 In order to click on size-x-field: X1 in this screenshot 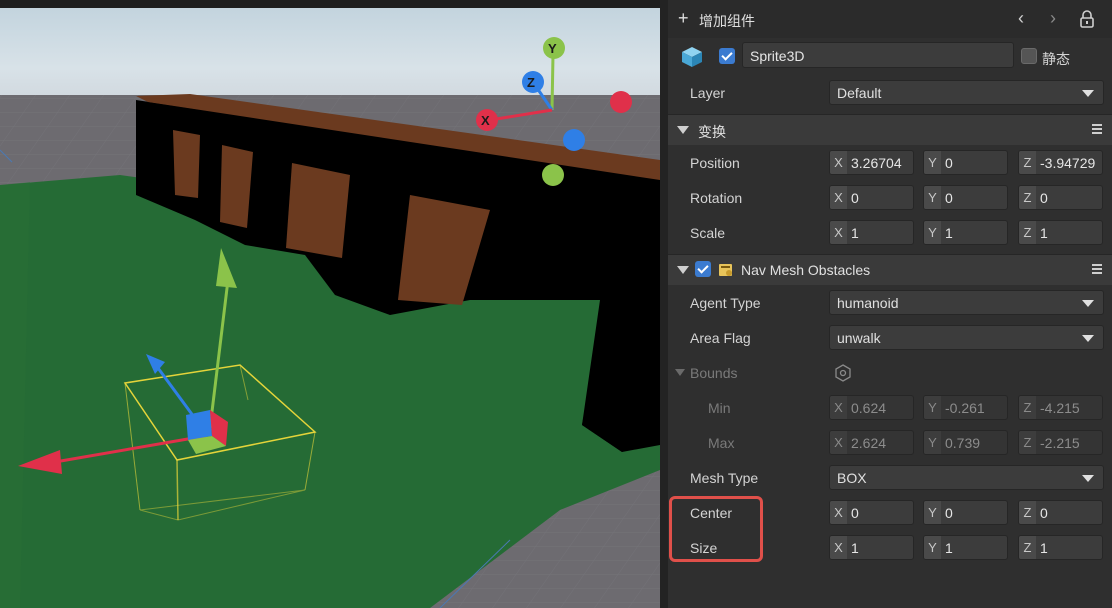, I will do `click(871, 547)`.